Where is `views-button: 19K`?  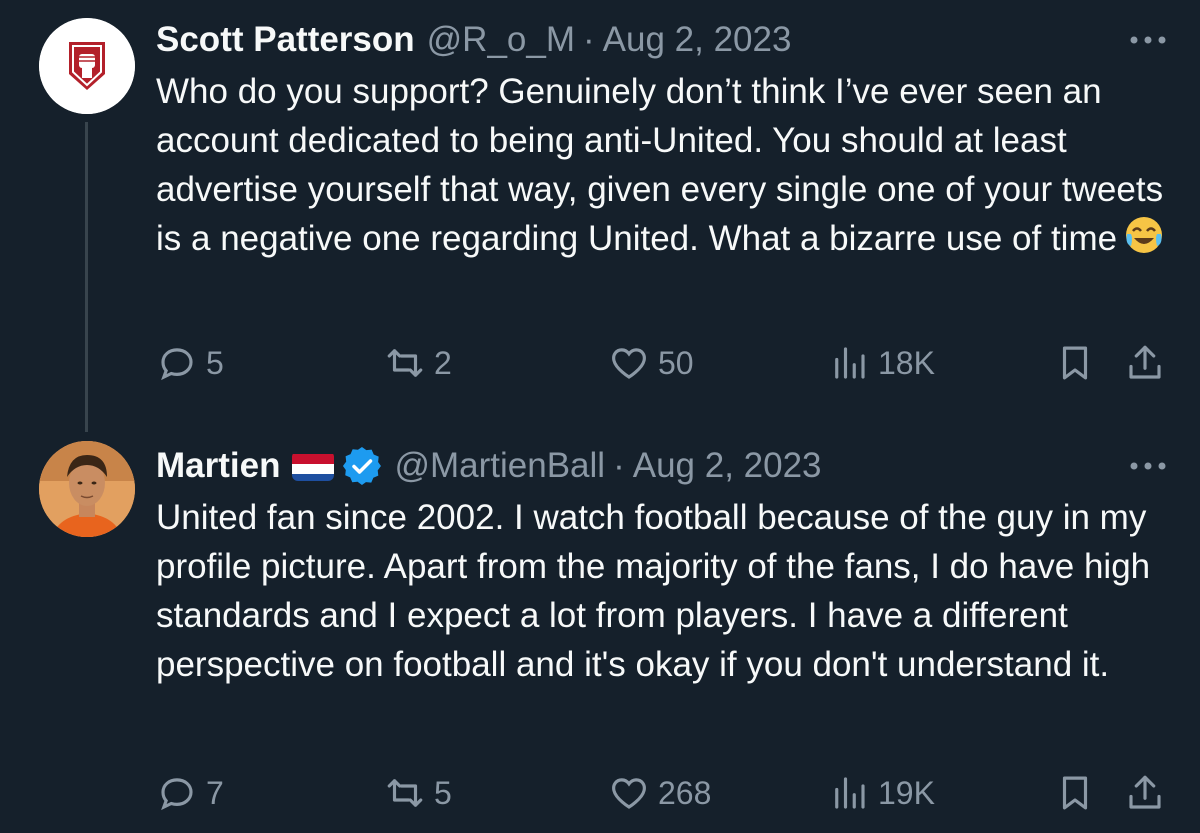 views-button: 19K is located at coordinates (881, 793).